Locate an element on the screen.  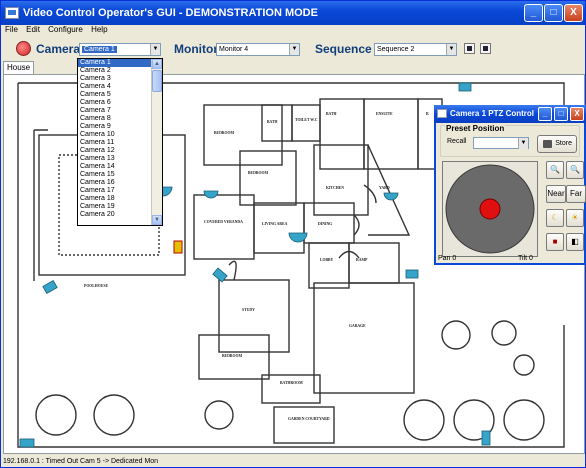
alarm-sensor-icon is located at coordinates (178, 247).